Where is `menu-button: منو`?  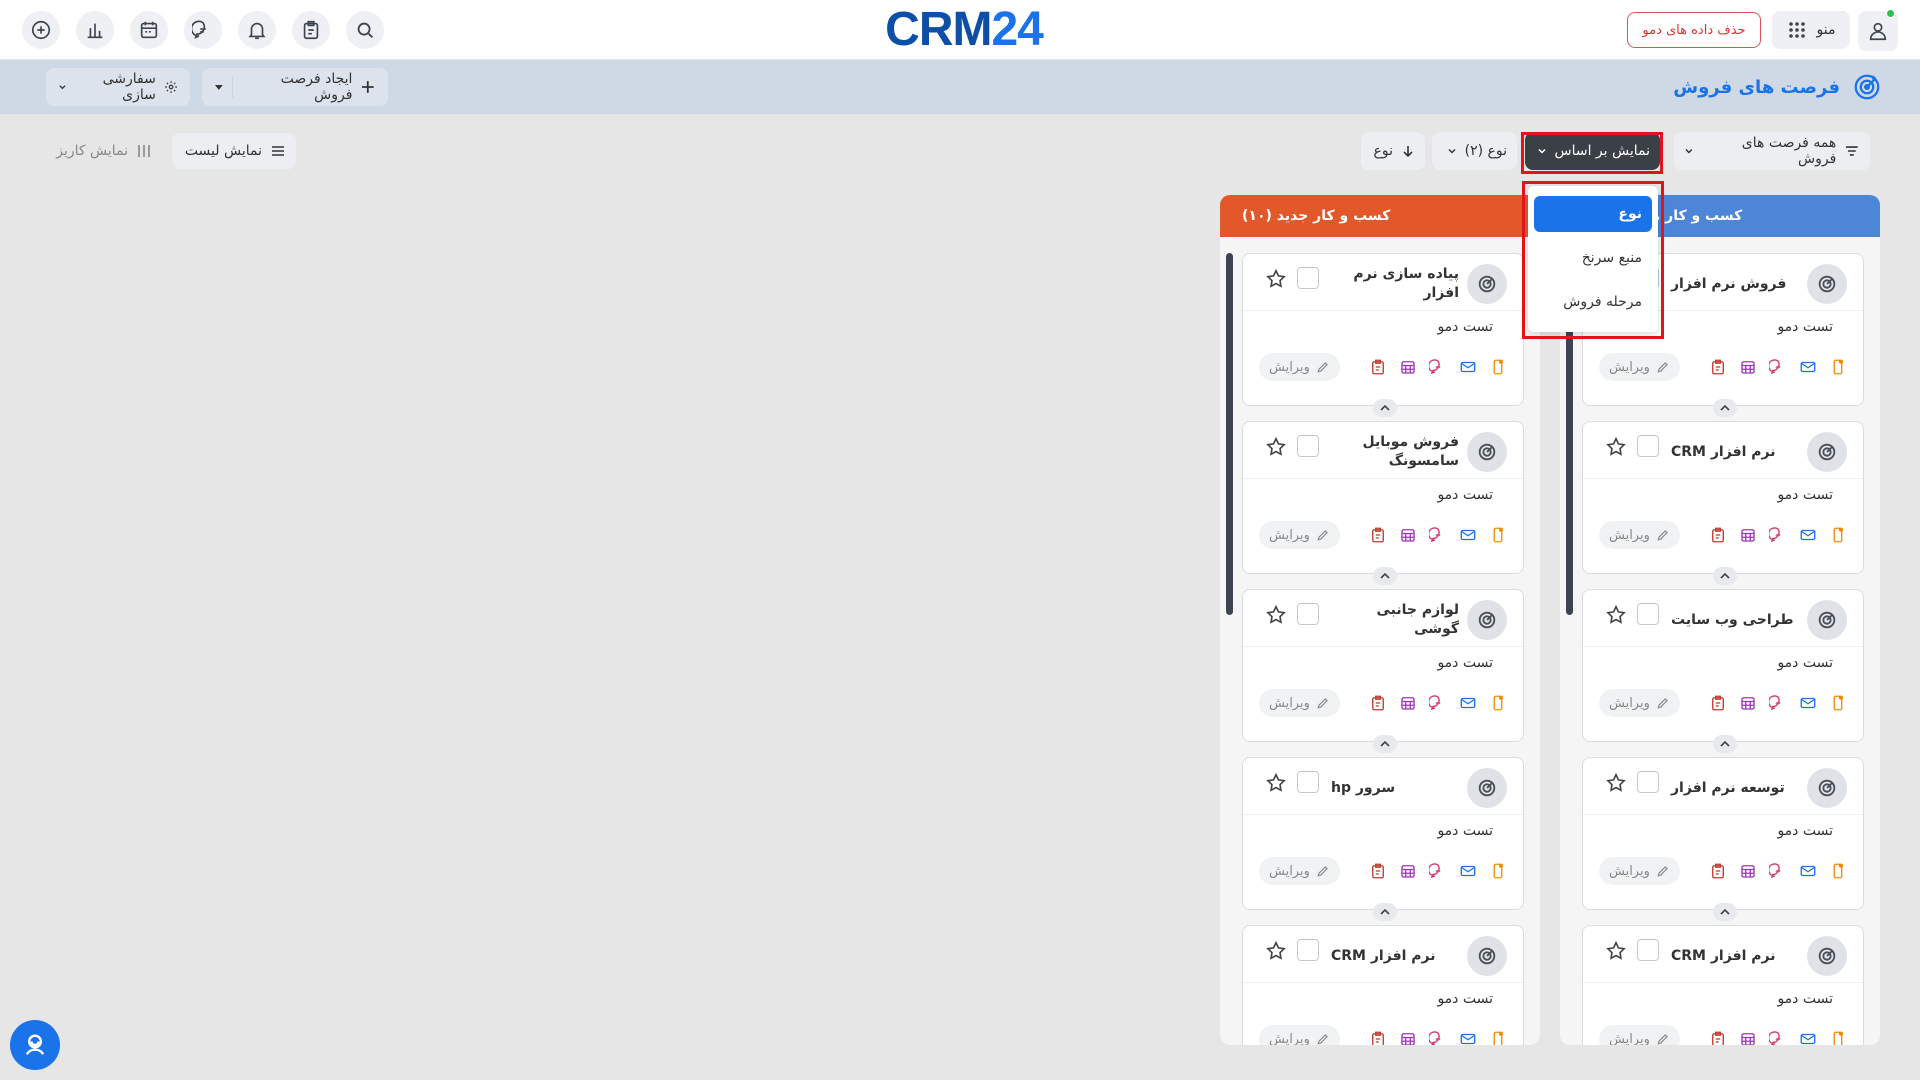
menu-button: منو is located at coordinates (1811, 30).